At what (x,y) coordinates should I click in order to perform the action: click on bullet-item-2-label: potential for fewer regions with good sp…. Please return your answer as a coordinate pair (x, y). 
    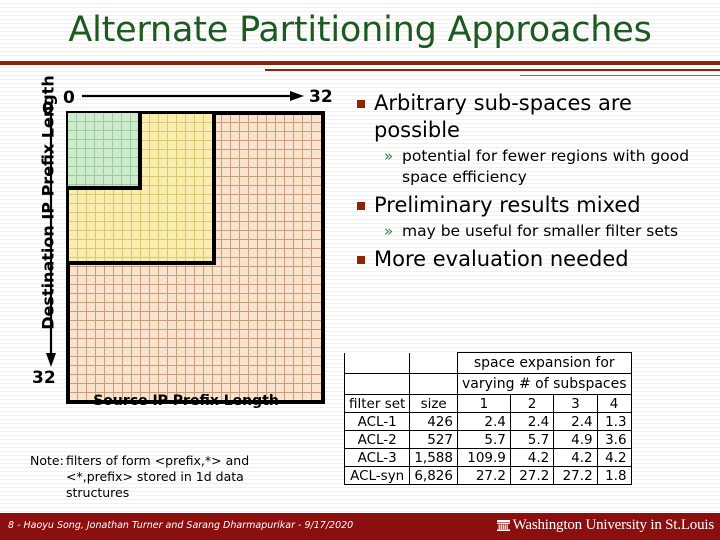
    Looking at the image, I should click on (546, 166).